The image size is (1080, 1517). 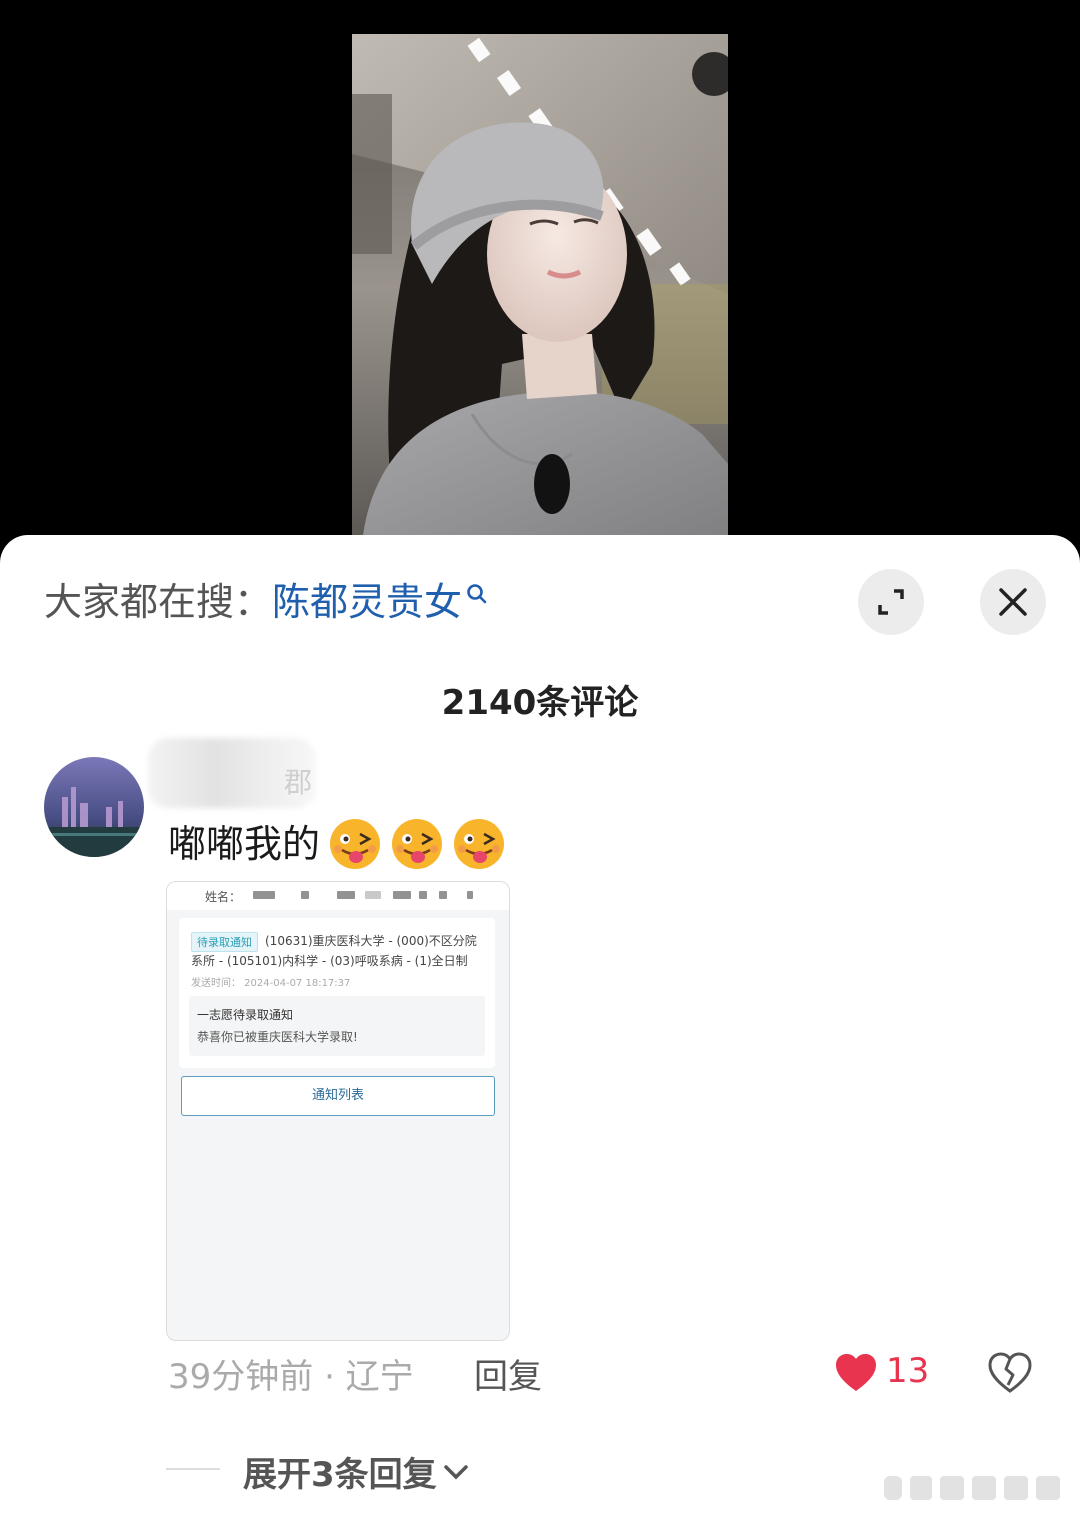 I want to click on video-frame-photo, so click(x=540, y=289).